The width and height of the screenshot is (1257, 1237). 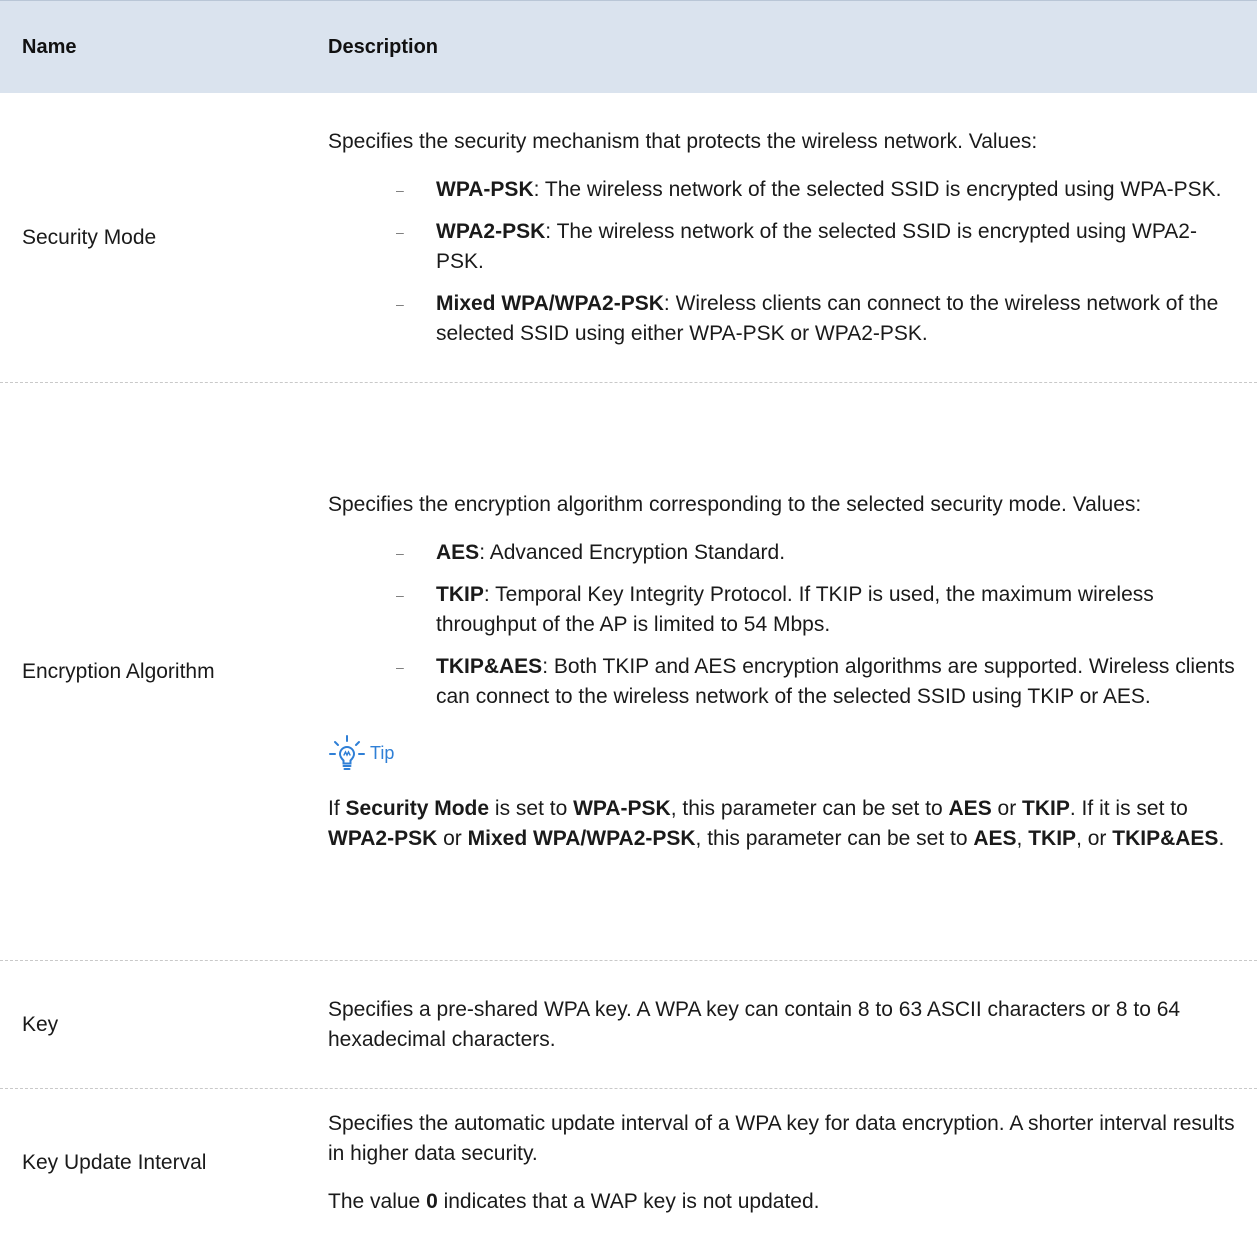 What do you see at coordinates (632, 552) in the screenshot?
I see `value-text: : Advanced Encryption Standard.` at bounding box center [632, 552].